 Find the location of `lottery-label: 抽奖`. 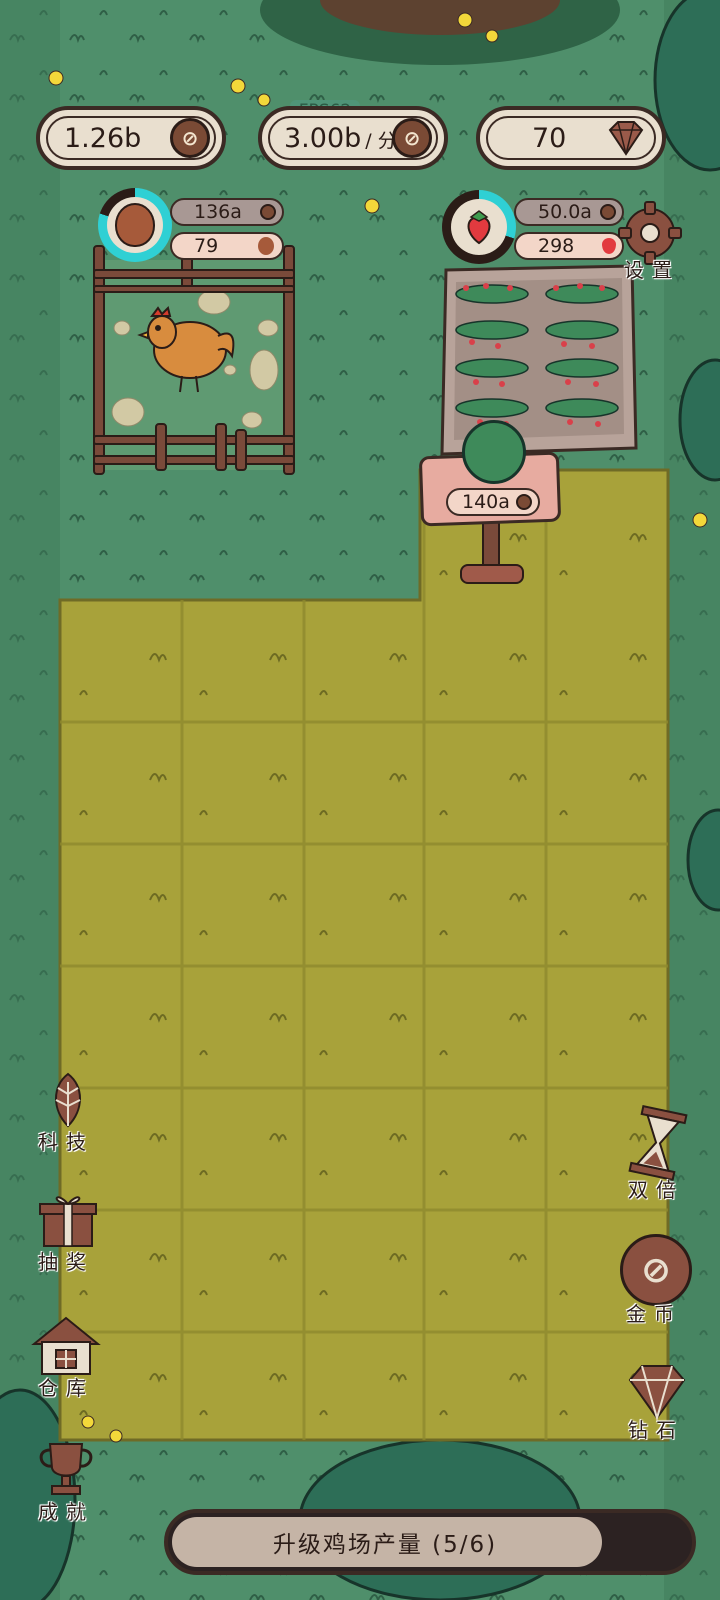

lottery-label: 抽奖 is located at coordinates (66, 1262).